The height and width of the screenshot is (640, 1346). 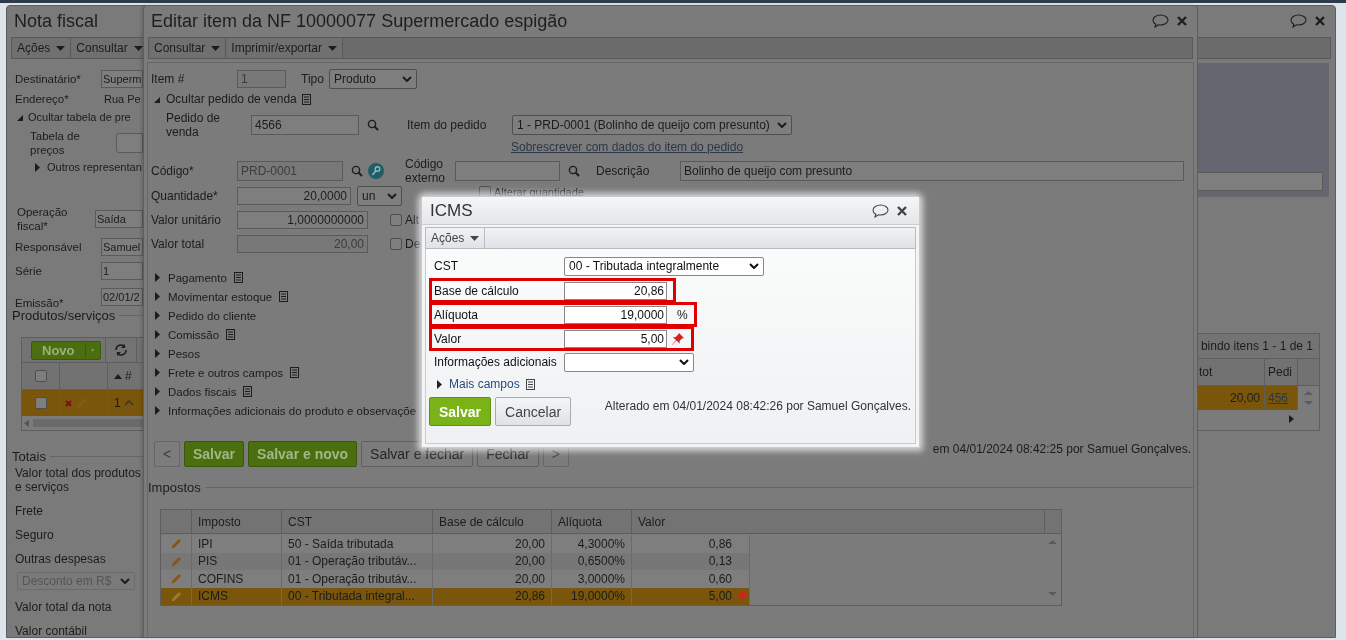 I want to click on section-toggle: Pesos, so click(x=184, y=353).